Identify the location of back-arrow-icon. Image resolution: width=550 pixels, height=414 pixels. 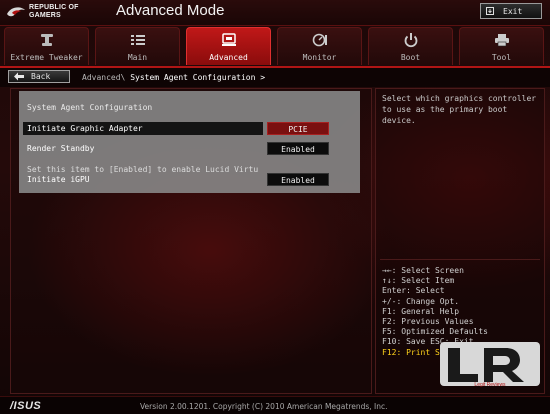
(19, 76).